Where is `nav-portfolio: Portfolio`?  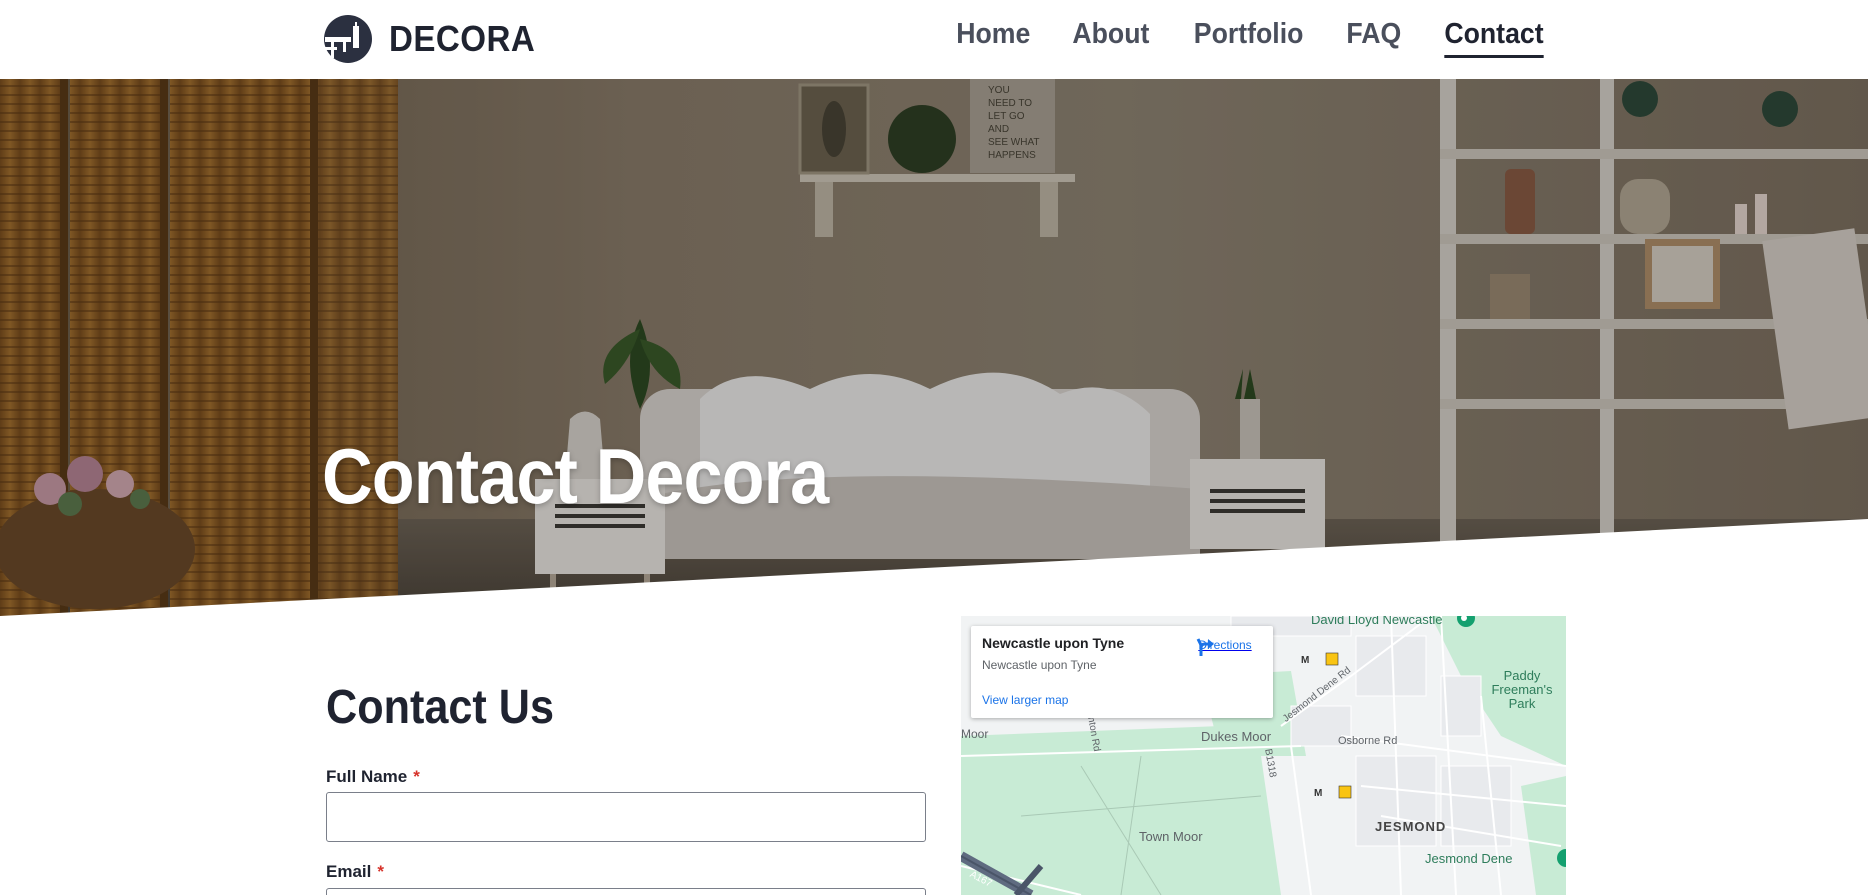 nav-portfolio: Portfolio is located at coordinates (1249, 38).